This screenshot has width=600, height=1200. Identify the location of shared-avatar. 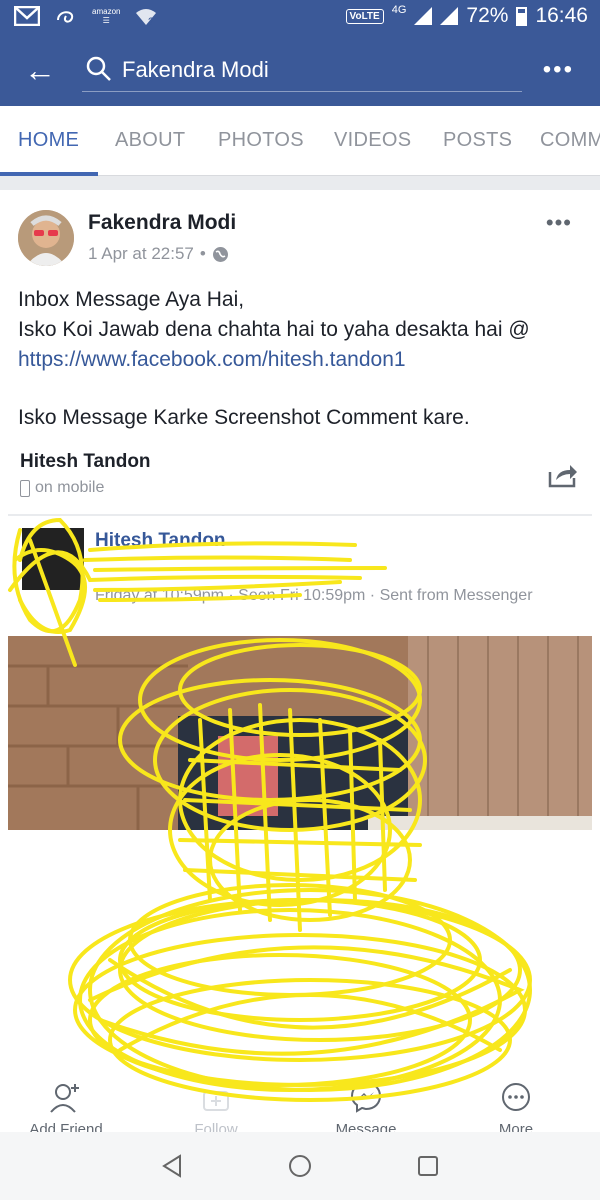
(53, 559).